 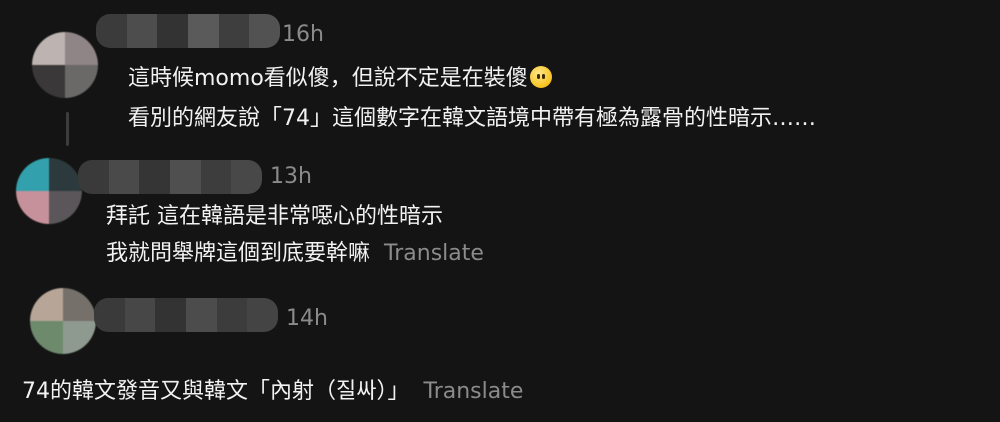 I want to click on comment-text: 我就問舉牌這個到底要幹嘛, so click(x=238, y=253).